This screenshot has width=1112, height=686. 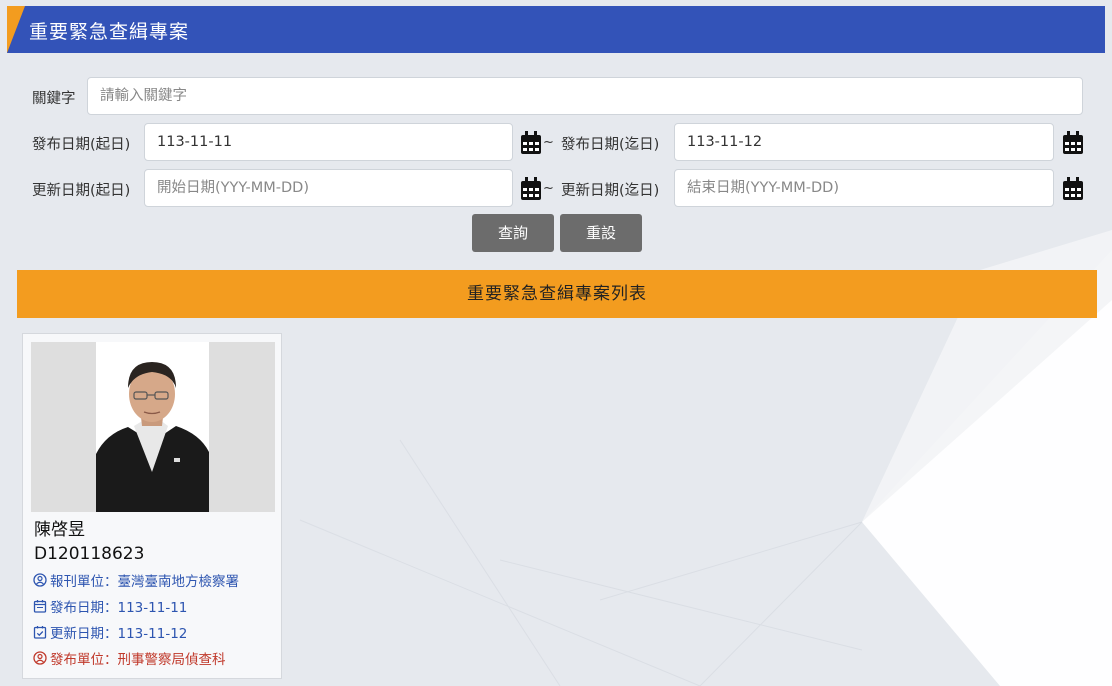 What do you see at coordinates (59, 527) in the screenshot?
I see `suspect-name: 陳啓昱` at bounding box center [59, 527].